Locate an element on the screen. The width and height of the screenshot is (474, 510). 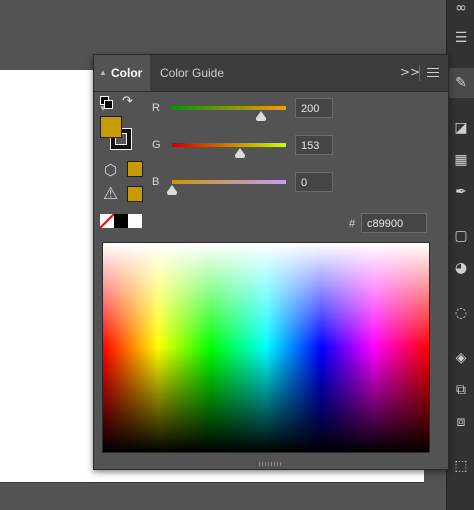
right-panel-dock: ∞ ☰ ✎ ◪ ▦ ✒ ▢ ◕ ◌ ◈ ⧉ ⧈ ⬚ is located at coordinates (460, 255).